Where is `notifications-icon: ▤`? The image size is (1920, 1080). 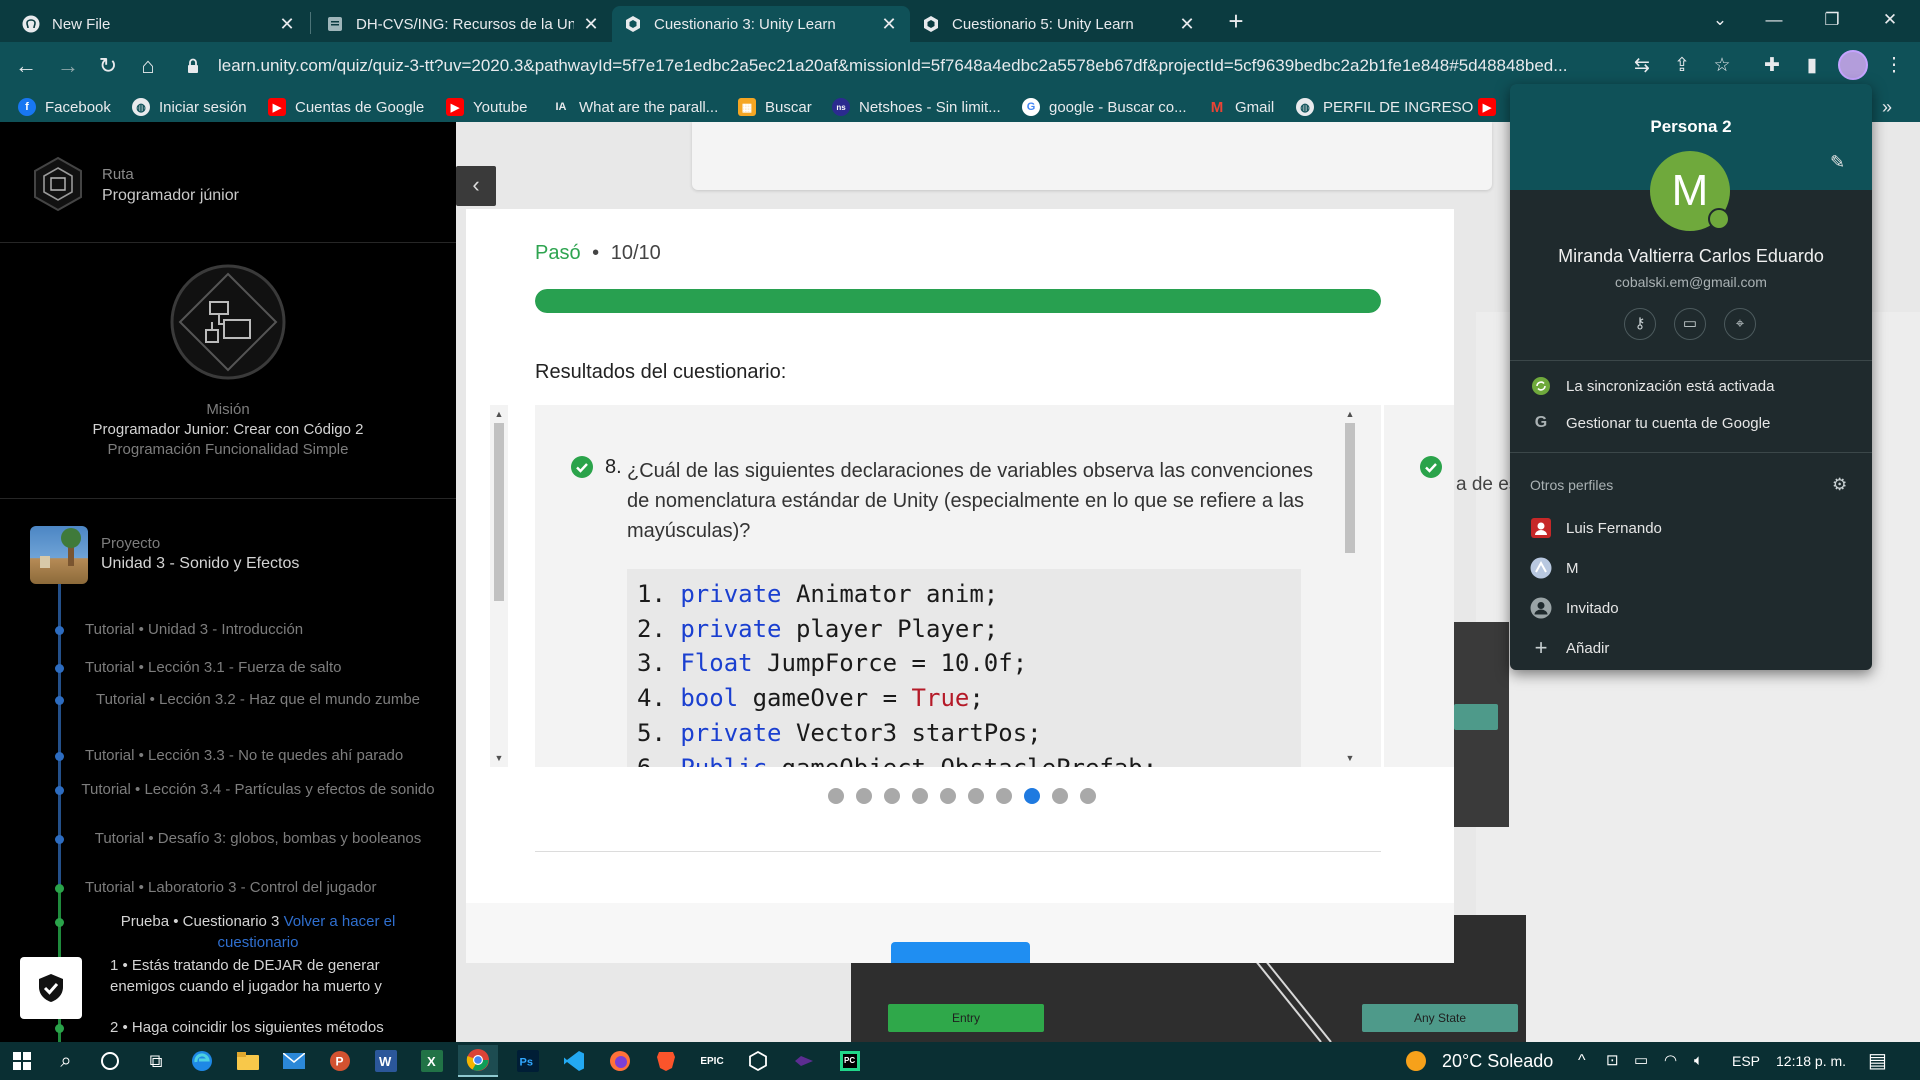 notifications-icon: ▤ is located at coordinates (1877, 1061).